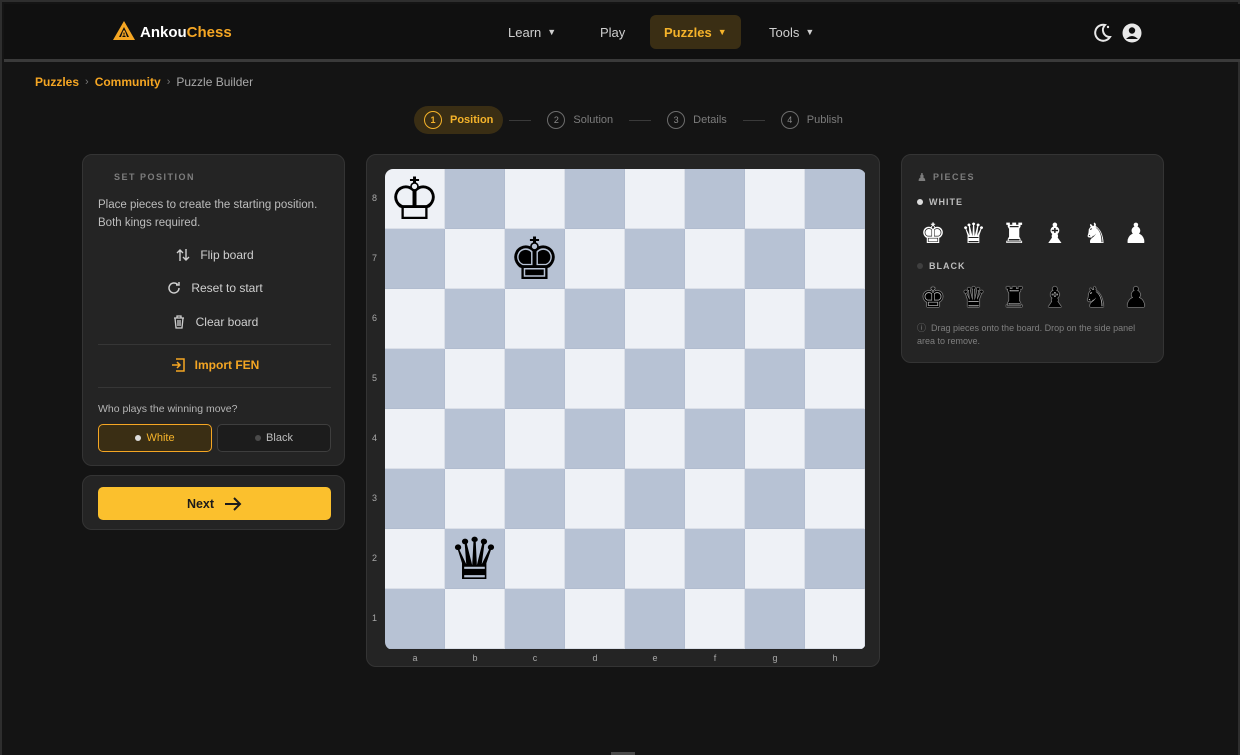 Image resolution: width=1240 pixels, height=755 pixels. I want to click on white-pawn-tray-piece: ♟, so click(1136, 234).